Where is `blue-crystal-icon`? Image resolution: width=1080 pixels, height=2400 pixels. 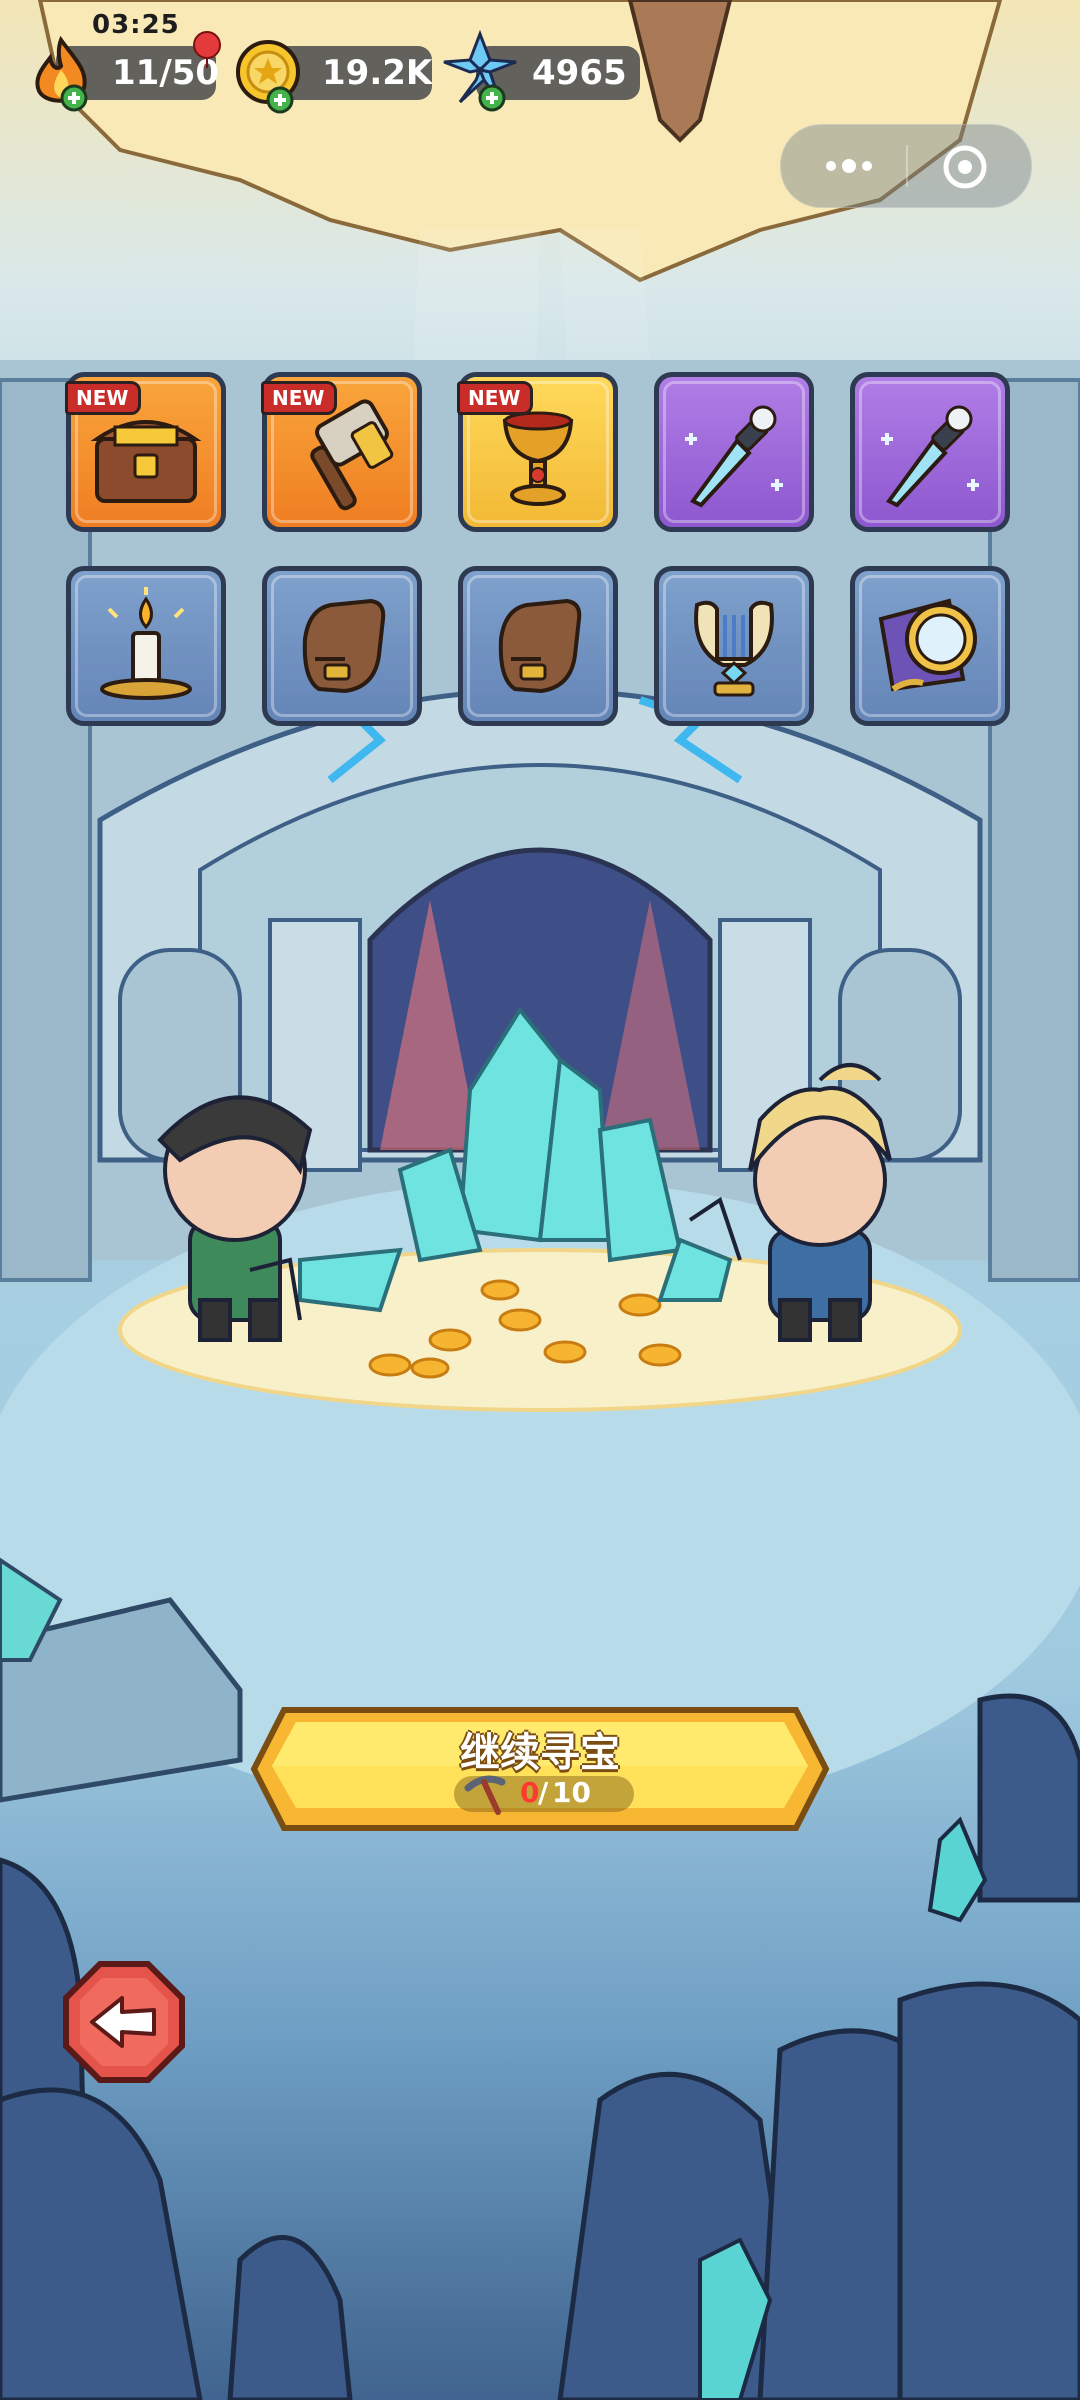 blue-crystal-icon is located at coordinates (480, 71).